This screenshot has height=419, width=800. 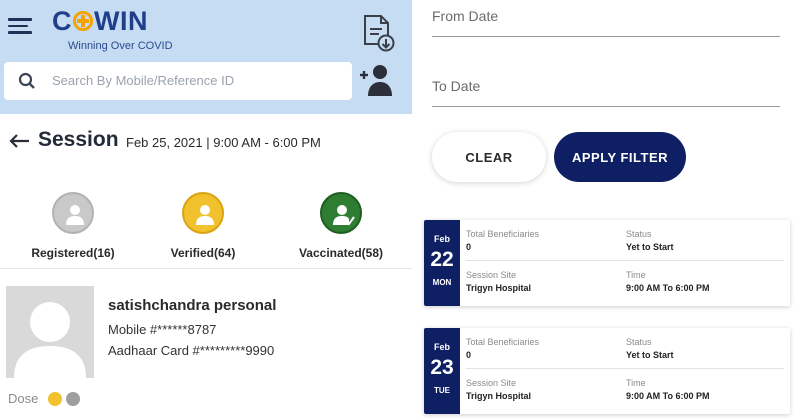 I want to click on tab-registered: Registered(16), so click(x=73, y=226).